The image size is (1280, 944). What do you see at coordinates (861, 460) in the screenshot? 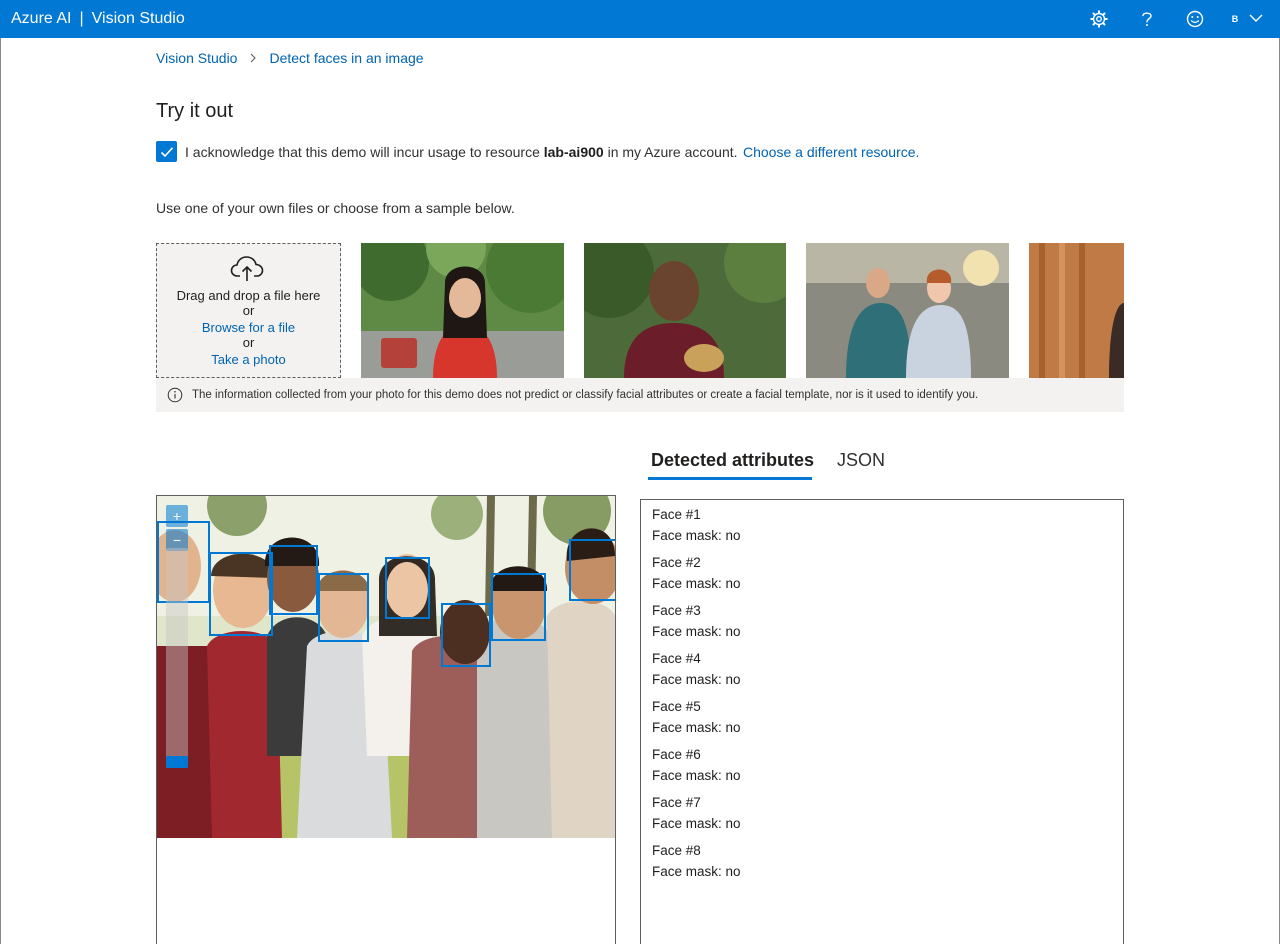
I see `tab-json: JSON` at bounding box center [861, 460].